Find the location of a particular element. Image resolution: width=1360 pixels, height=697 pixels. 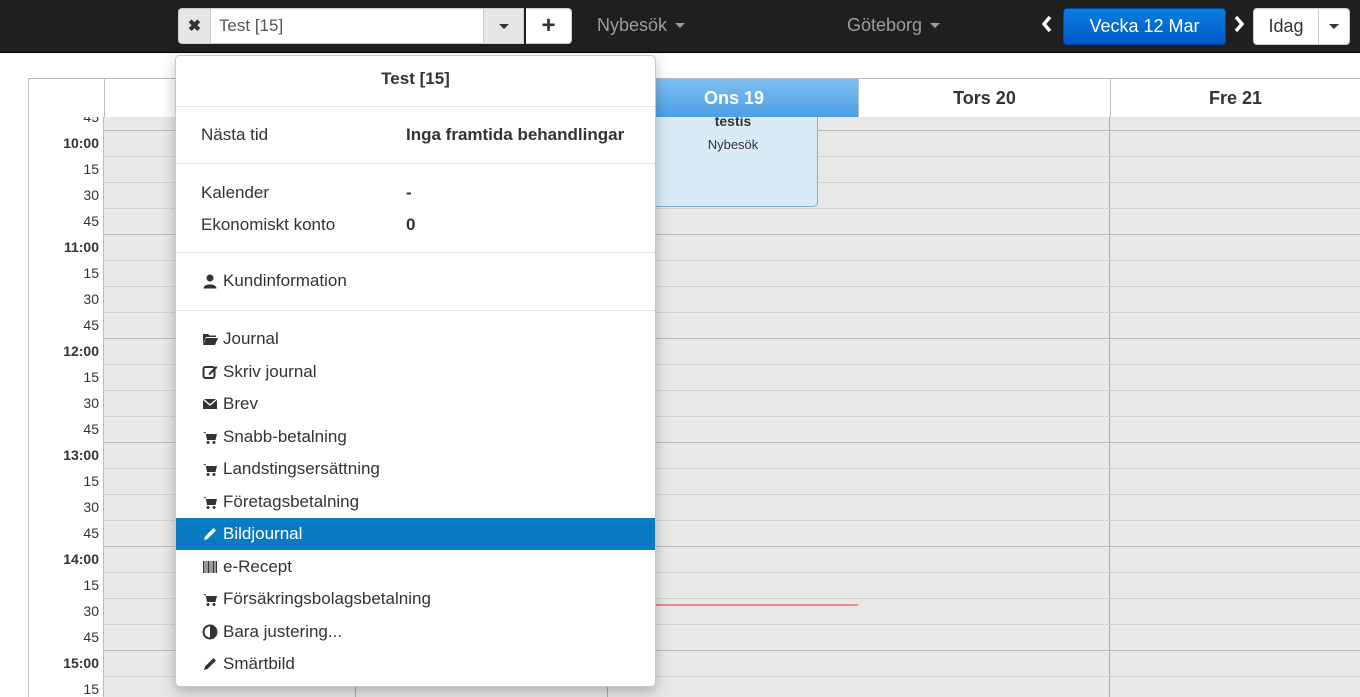

menu-item-e-recept: e-Recept is located at coordinates (415, 567).